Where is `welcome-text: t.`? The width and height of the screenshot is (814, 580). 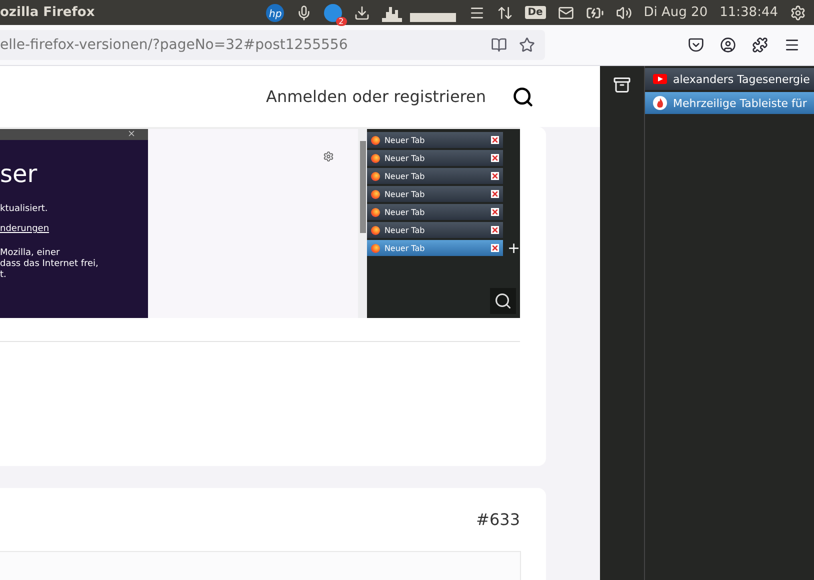
welcome-text: t. is located at coordinates (4, 275).